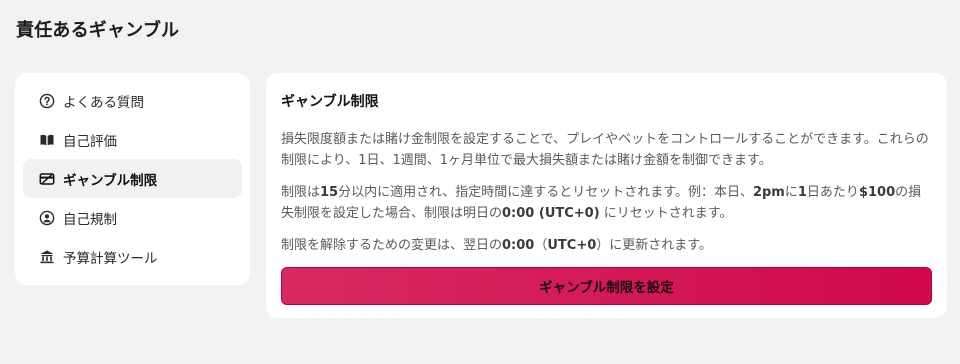  What do you see at coordinates (392, 245) in the screenshot?
I see `text: 制限を解除するための変更は、翌日の` at bounding box center [392, 245].